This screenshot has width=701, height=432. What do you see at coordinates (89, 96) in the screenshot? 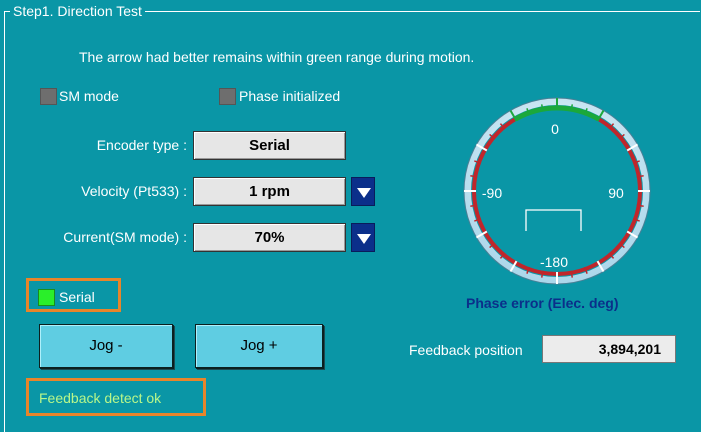
I see `sm-mode-label: SM mode` at bounding box center [89, 96].